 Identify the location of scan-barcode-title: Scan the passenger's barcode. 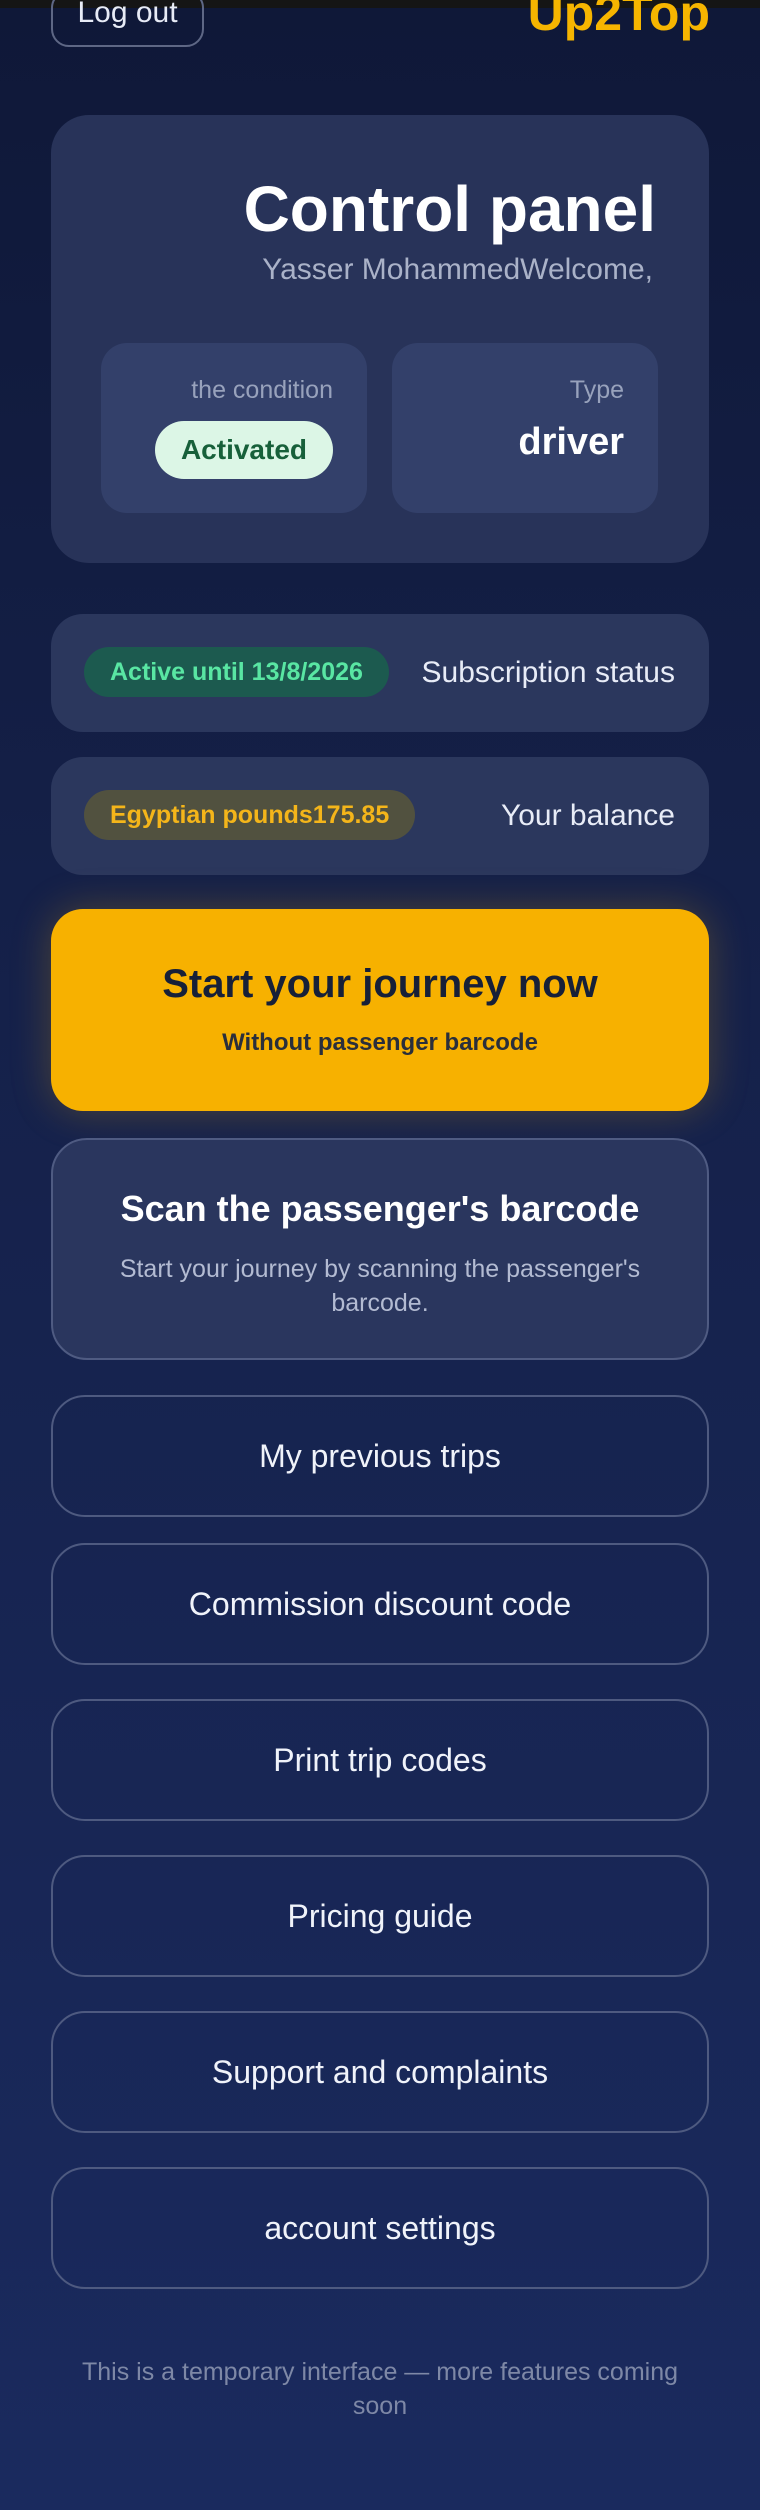
(380, 1208).